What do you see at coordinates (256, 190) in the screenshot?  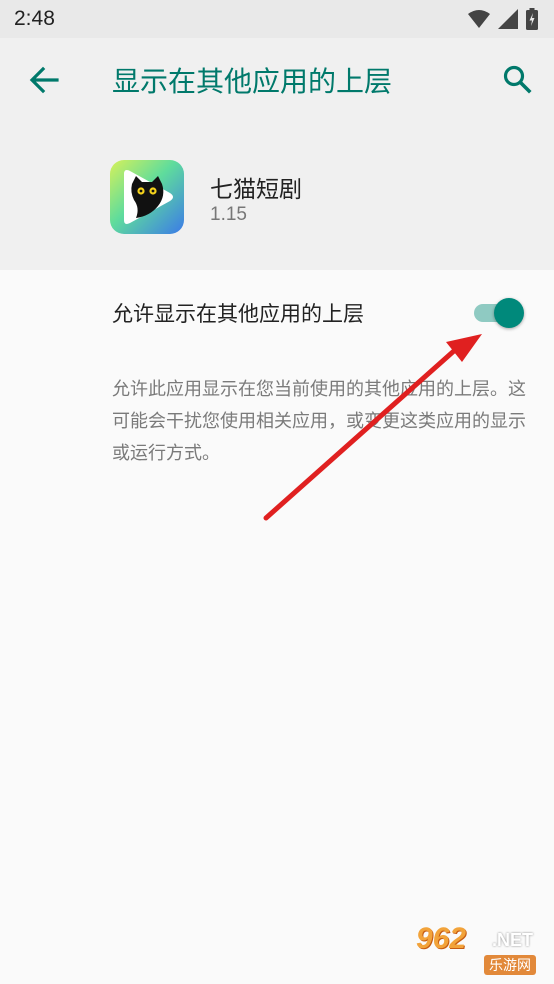 I see `app-name: 七猫短剧` at bounding box center [256, 190].